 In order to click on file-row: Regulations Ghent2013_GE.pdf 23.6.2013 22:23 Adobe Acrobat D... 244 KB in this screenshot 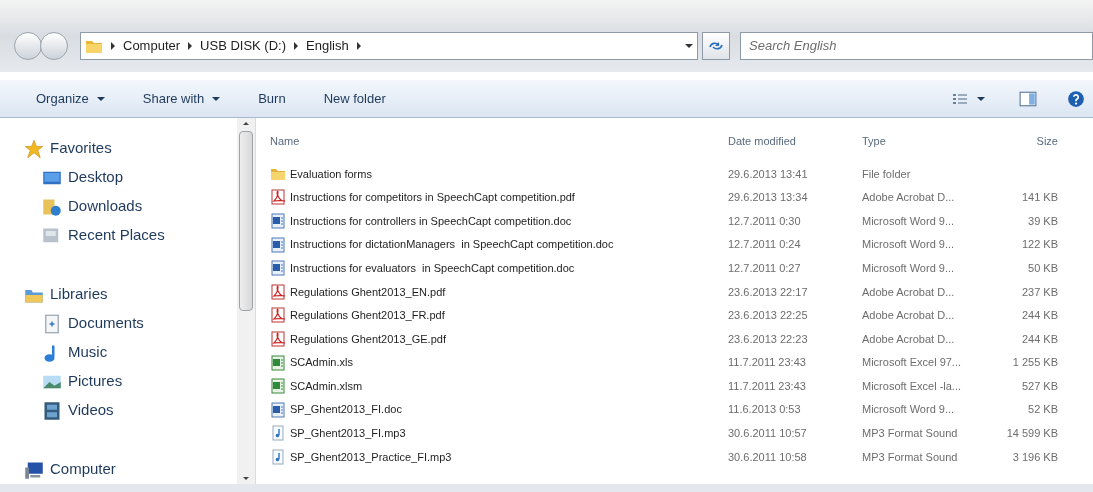, I will do `click(674, 339)`.